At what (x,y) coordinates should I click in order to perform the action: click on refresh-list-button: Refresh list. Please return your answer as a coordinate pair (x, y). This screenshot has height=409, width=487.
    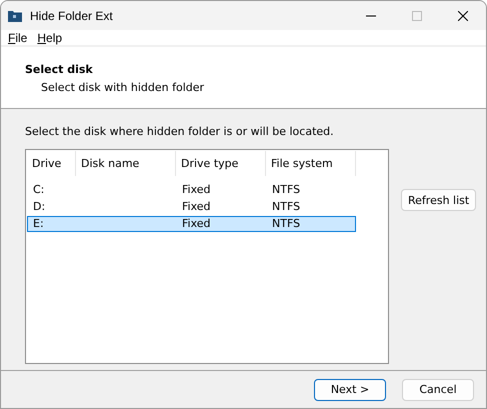
    Looking at the image, I should click on (438, 200).